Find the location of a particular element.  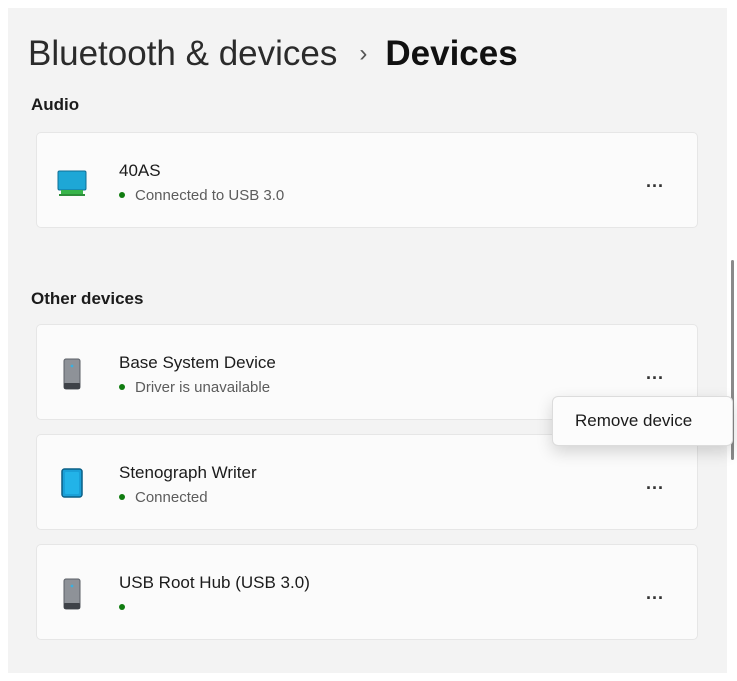

device-status: Connected to USB 3.0 is located at coordinates (201, 195).